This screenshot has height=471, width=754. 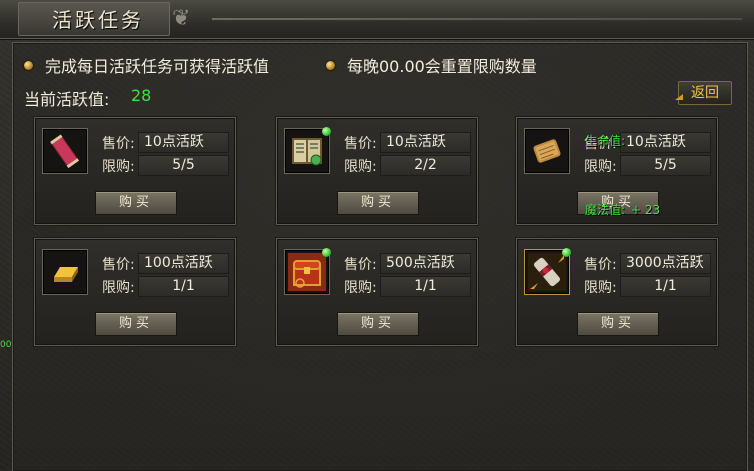 I want to click on treasure-chest-icon, so click(x=307, y=272).